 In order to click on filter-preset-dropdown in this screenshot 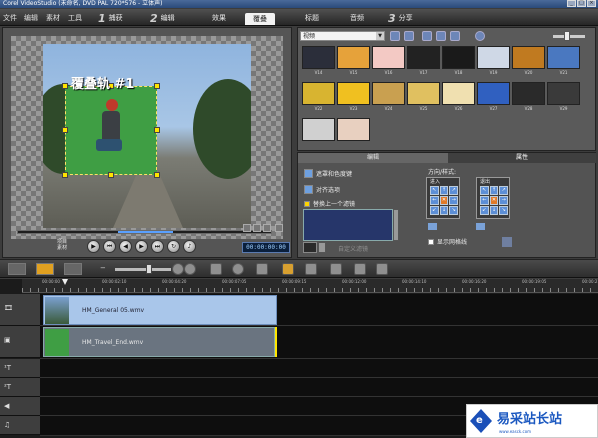, I will do `click(310, 247)`.